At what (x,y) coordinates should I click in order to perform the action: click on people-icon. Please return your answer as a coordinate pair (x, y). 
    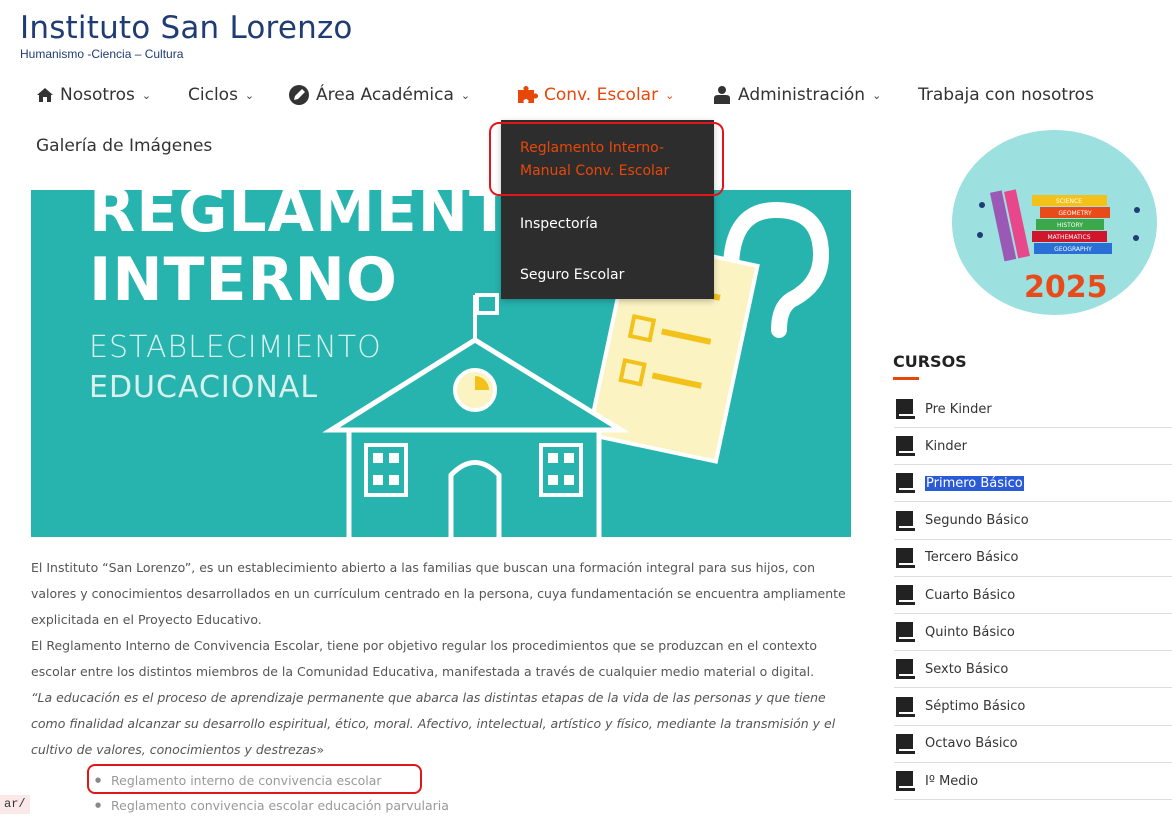
    Looking at the image, I should click on (722, 95).